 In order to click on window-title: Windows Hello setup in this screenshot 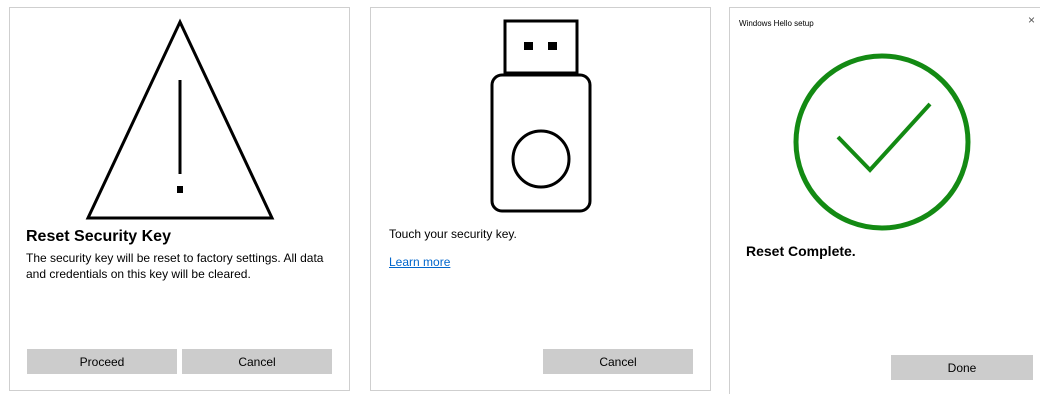, I will do `click(776, 23)`.